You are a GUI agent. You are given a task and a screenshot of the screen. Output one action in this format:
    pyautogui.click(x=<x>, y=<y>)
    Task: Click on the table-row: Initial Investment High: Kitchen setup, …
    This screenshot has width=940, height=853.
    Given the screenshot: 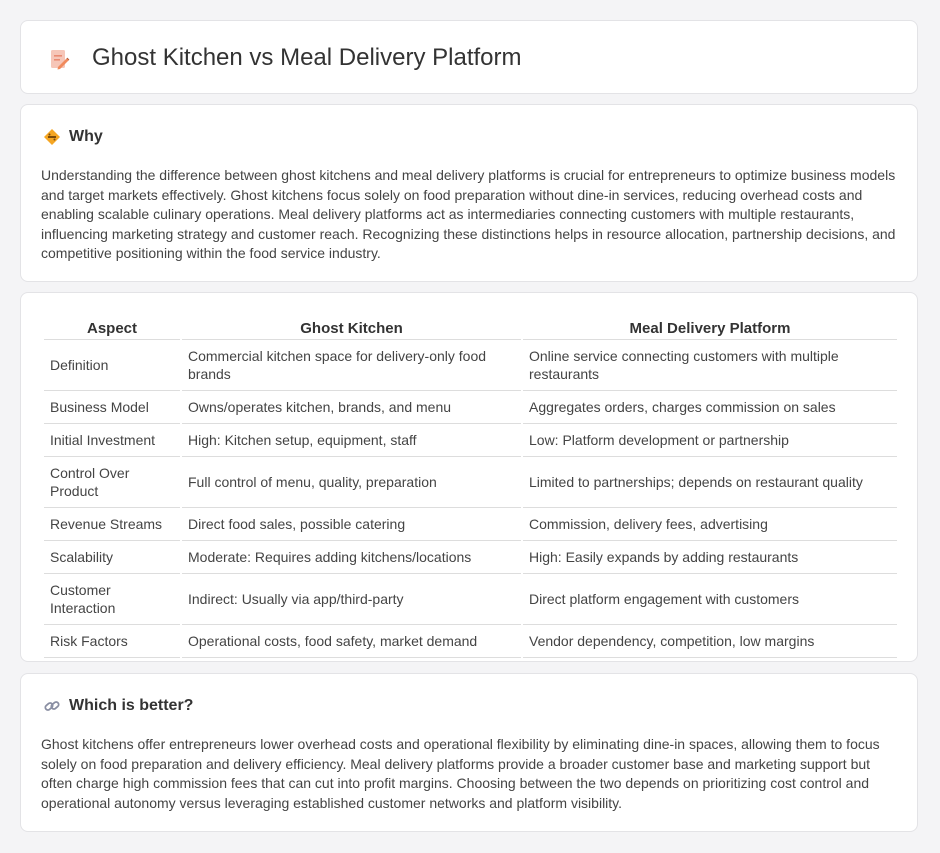 What is the action you would take?
    pyautogui.click(x=470, y=440)
    